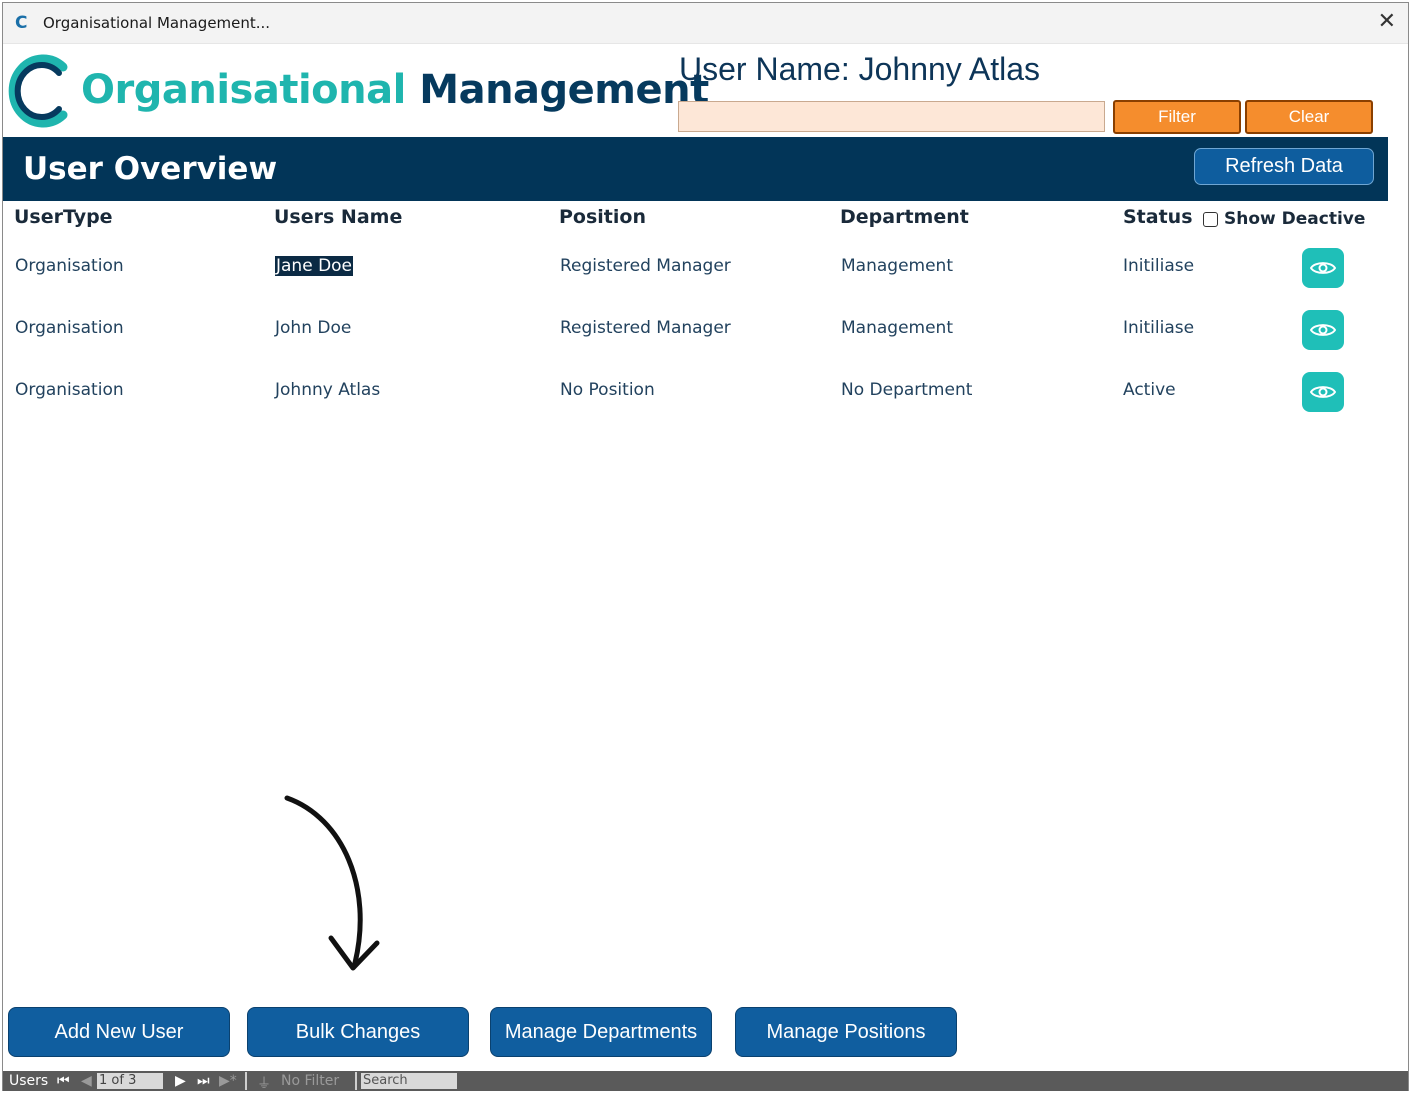 This screenshot has width=1413, height=1094. I want to click on curved-arrow-annotation, so click(332, 883).